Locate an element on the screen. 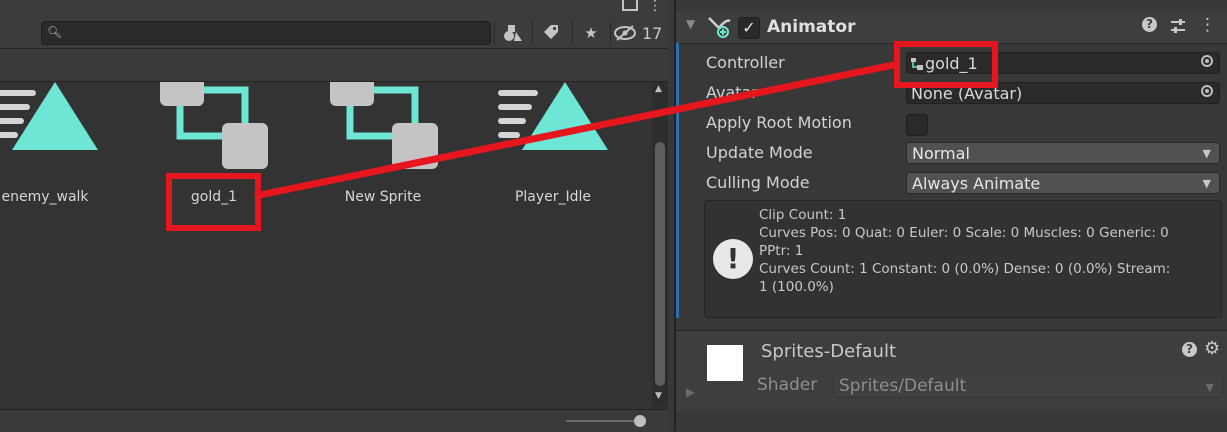 The height and width of the screenshot is (432, 1227). scroll-down-arrow-icon: ▼ is located at coordinates (658, 396).